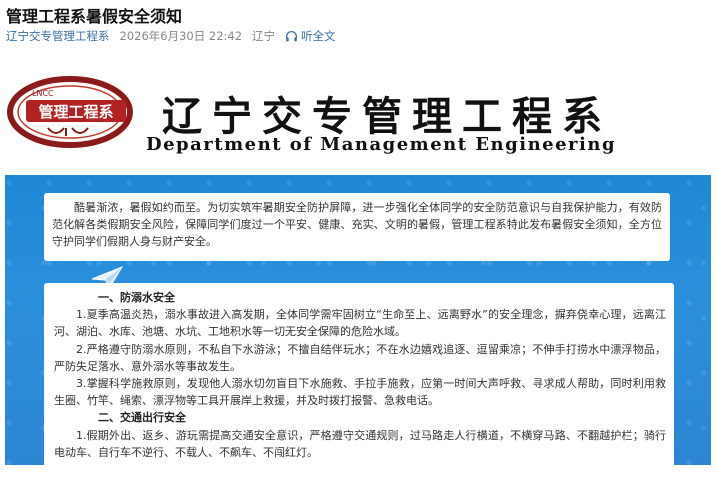  I want to click on listen-button: 听全文, so click(310, 36).